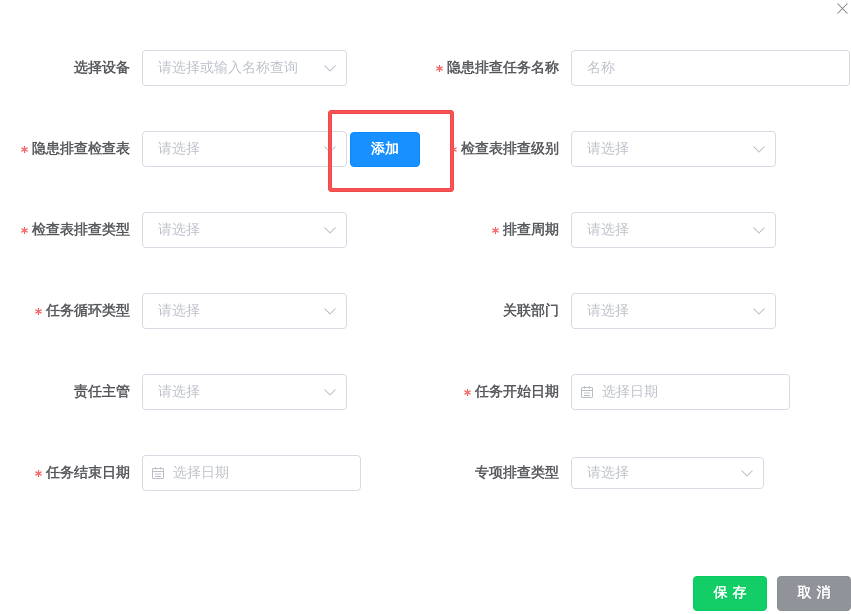 This screenshot has width=851, height=614. What do you see at coordinates (88, 311) in the screenshot?
I see `field-label: 任务循环类型` at bounding box center [88, 311].